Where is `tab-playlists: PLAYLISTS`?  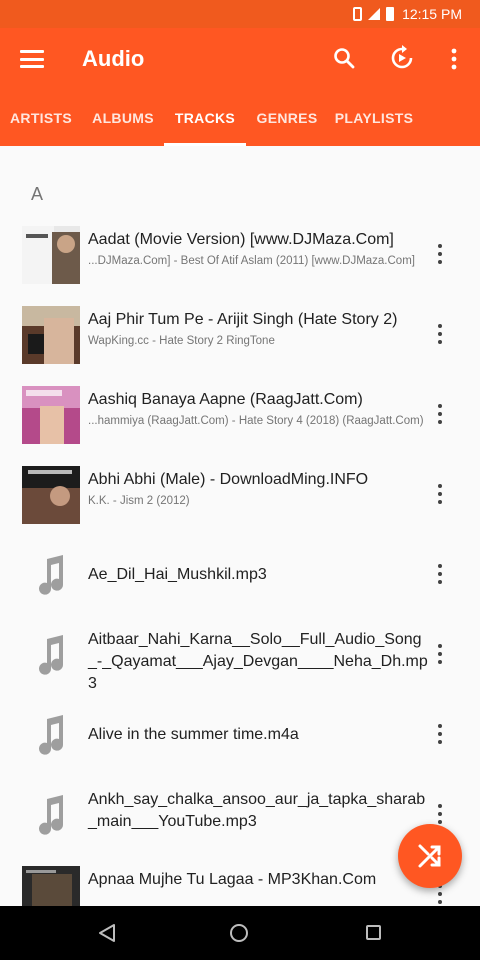
tab-playlists: PLAYLISTS is located at coordinates (374, 118).